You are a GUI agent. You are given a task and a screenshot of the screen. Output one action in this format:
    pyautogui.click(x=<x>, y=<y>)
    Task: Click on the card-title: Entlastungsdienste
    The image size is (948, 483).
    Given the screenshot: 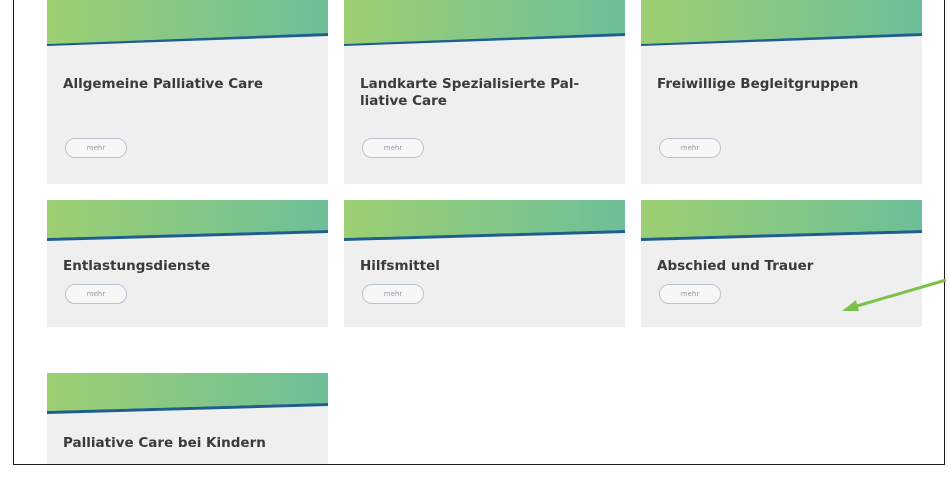 What is the action you would take?
    pyautogui.click(x=137, y=266)
    